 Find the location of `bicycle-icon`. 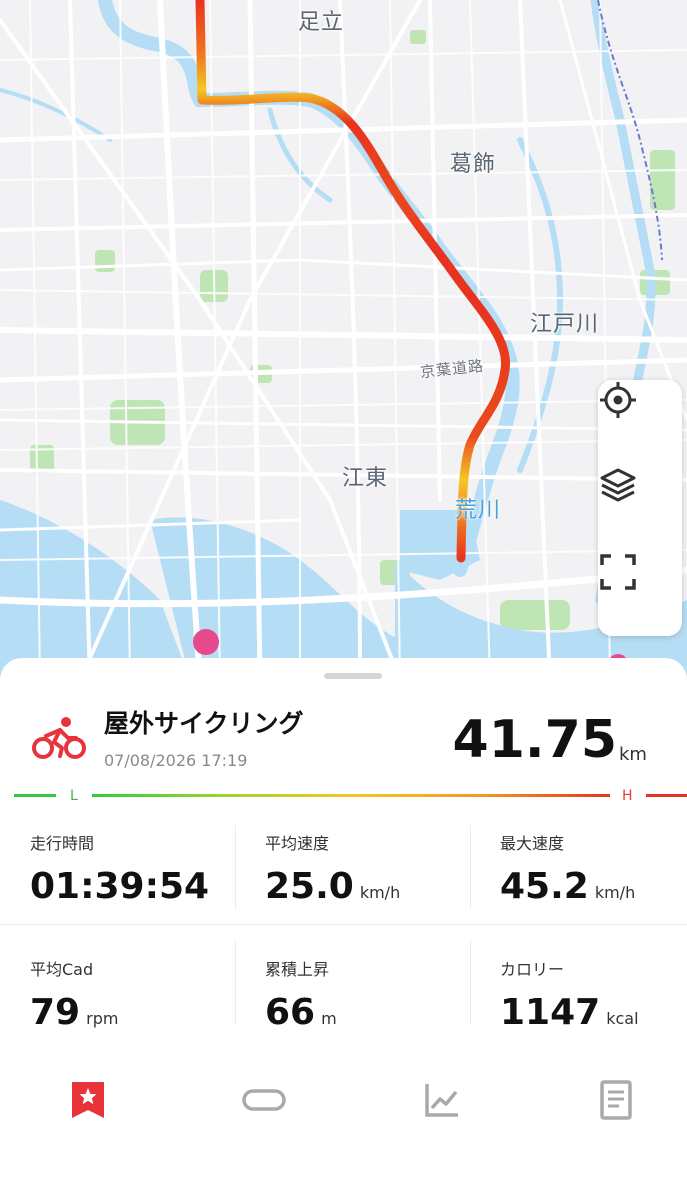

bicycle-icon is located at coordinates (59, 738).